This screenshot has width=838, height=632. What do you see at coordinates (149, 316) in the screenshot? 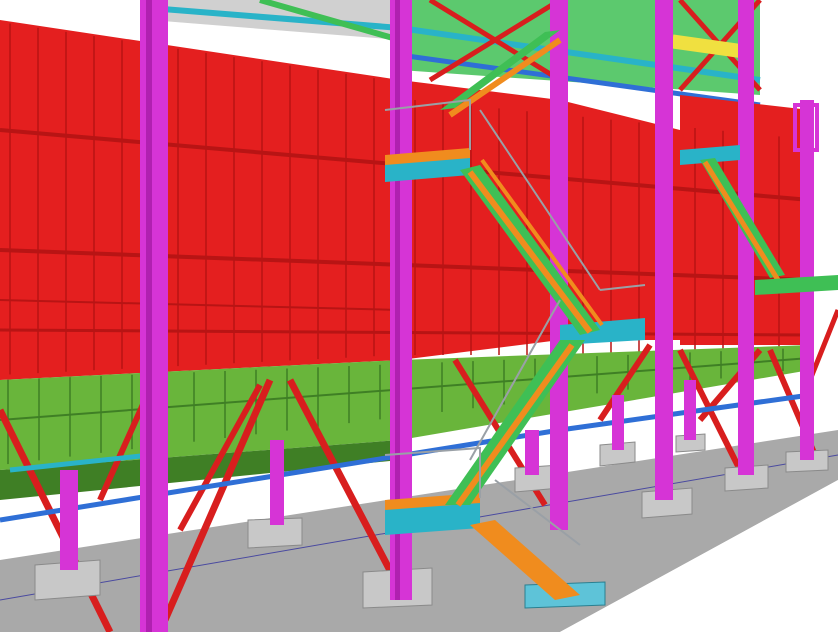
I see `column-1-flange` at bounding box center [149, 316].